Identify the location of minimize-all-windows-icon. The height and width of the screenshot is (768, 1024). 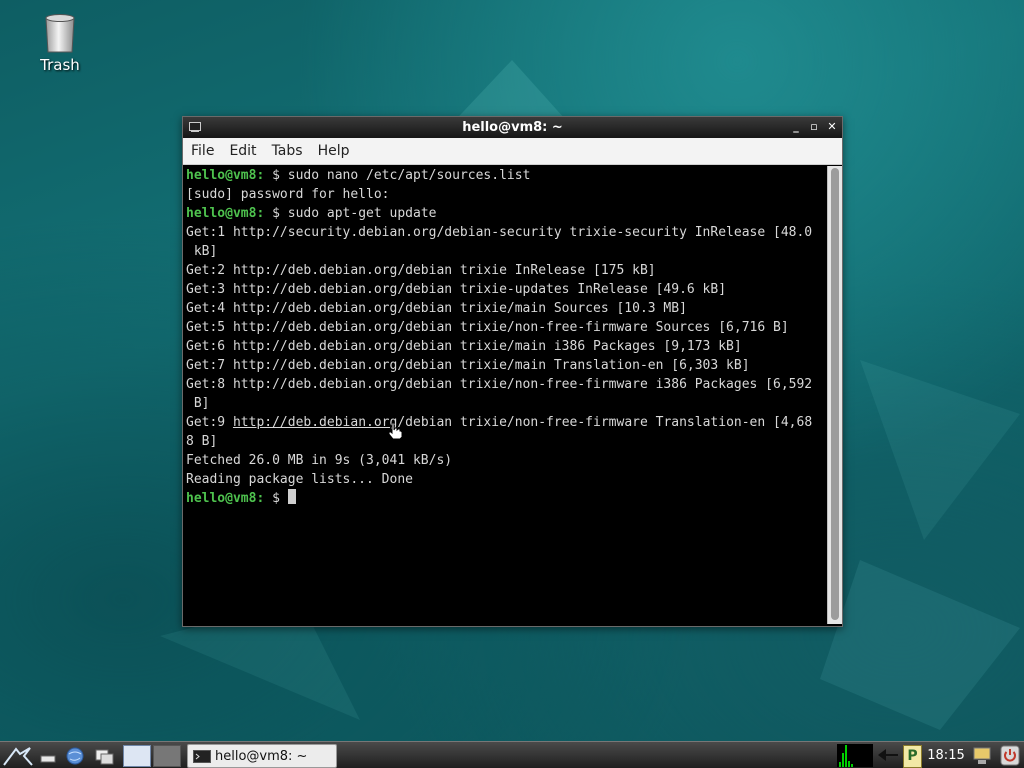
(48, 755).